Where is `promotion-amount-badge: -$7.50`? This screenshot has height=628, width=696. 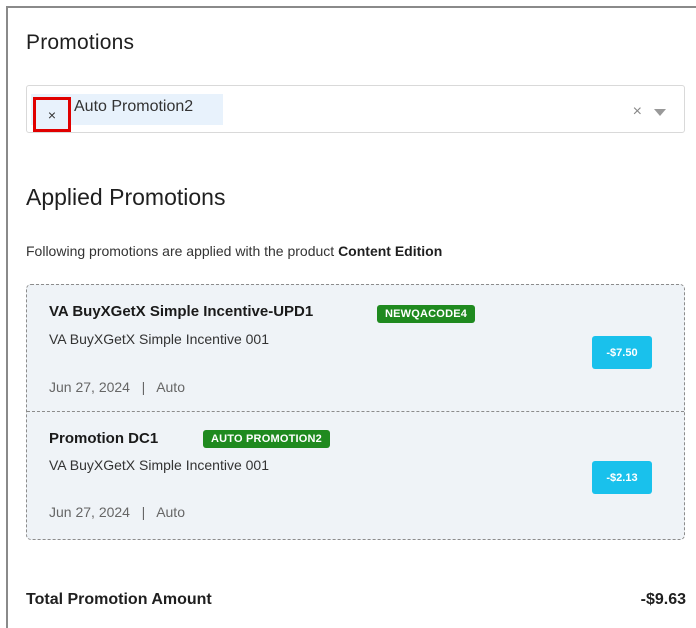
promotion-amount-badge: -$7.50 is located at coordinates (622, 352).